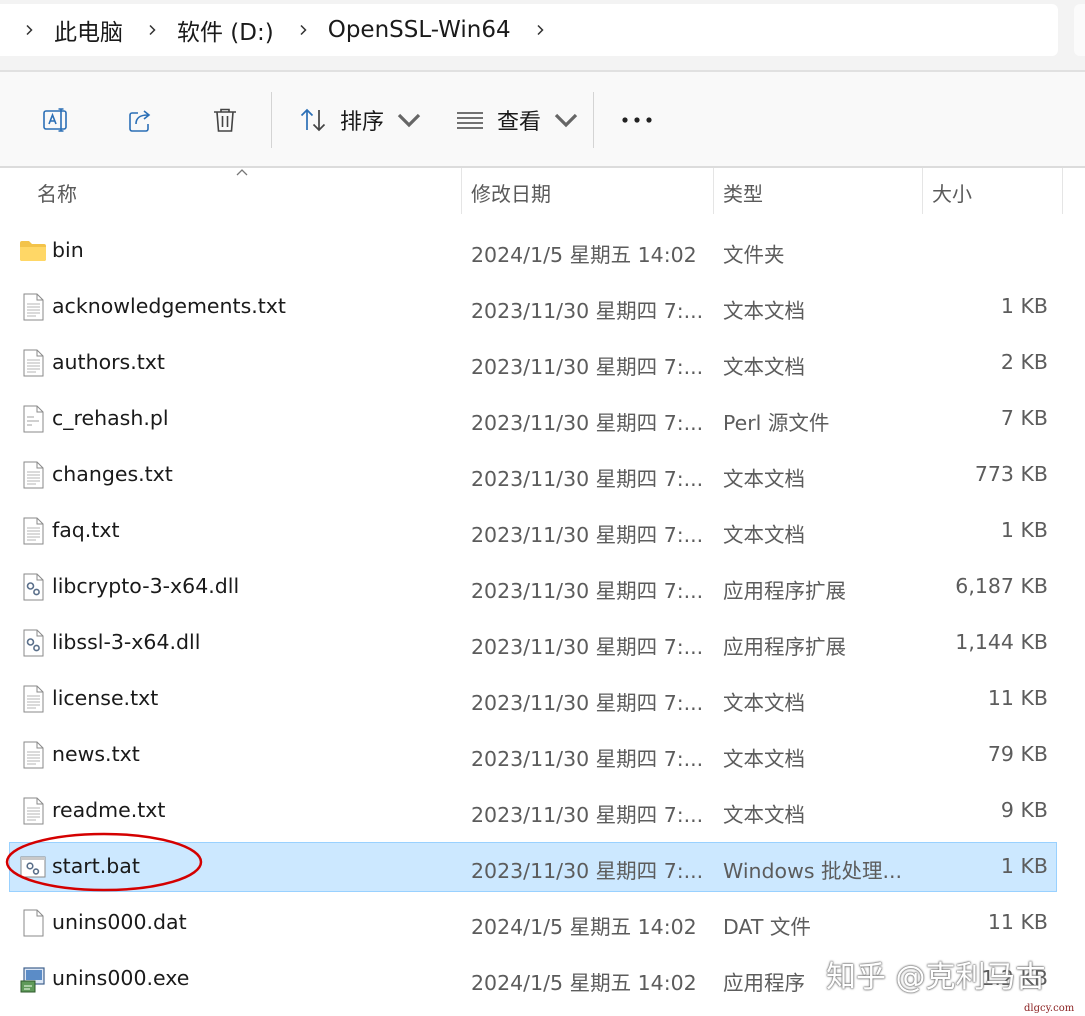  Describe the element at coordinates (108, 362) in the screenshot. I see `file-name: authors.txt` at that location.